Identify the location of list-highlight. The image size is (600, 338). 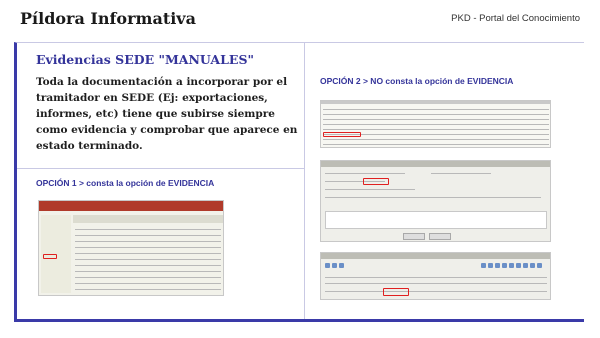
(342, 134).